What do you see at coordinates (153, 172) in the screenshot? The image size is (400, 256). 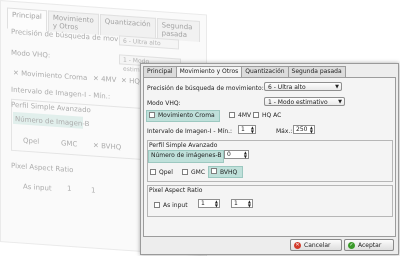 I see `qpel-checkbox` at bounding box center [153, 172].